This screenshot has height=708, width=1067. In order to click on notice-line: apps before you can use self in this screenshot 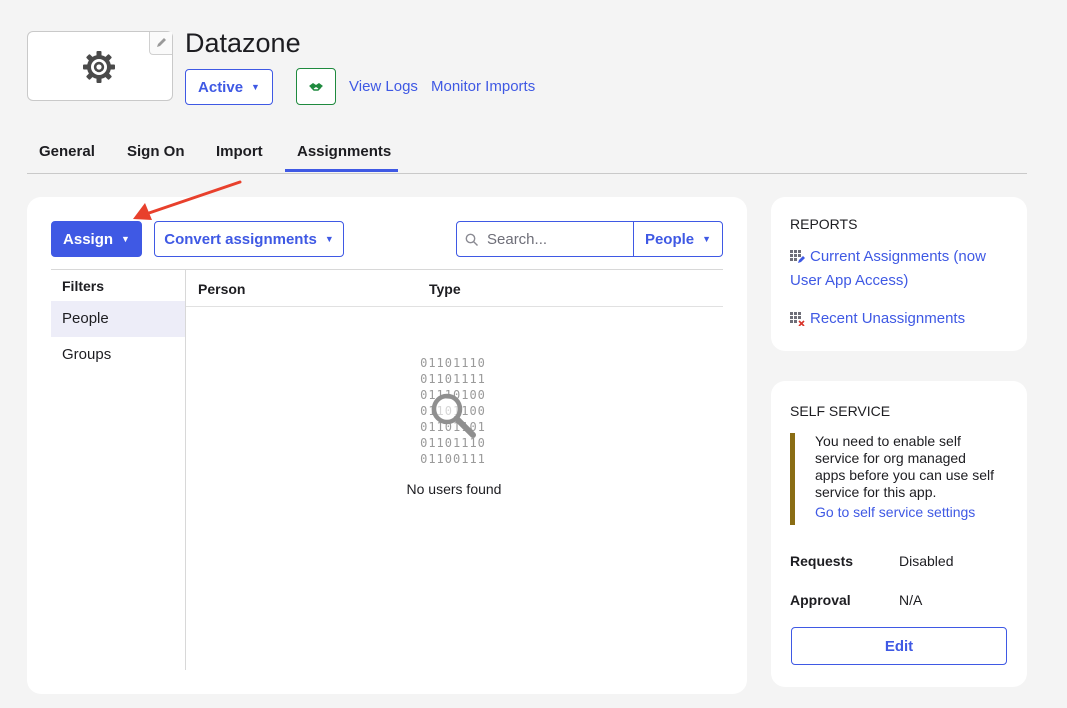, I will do `click(905, 475)`.